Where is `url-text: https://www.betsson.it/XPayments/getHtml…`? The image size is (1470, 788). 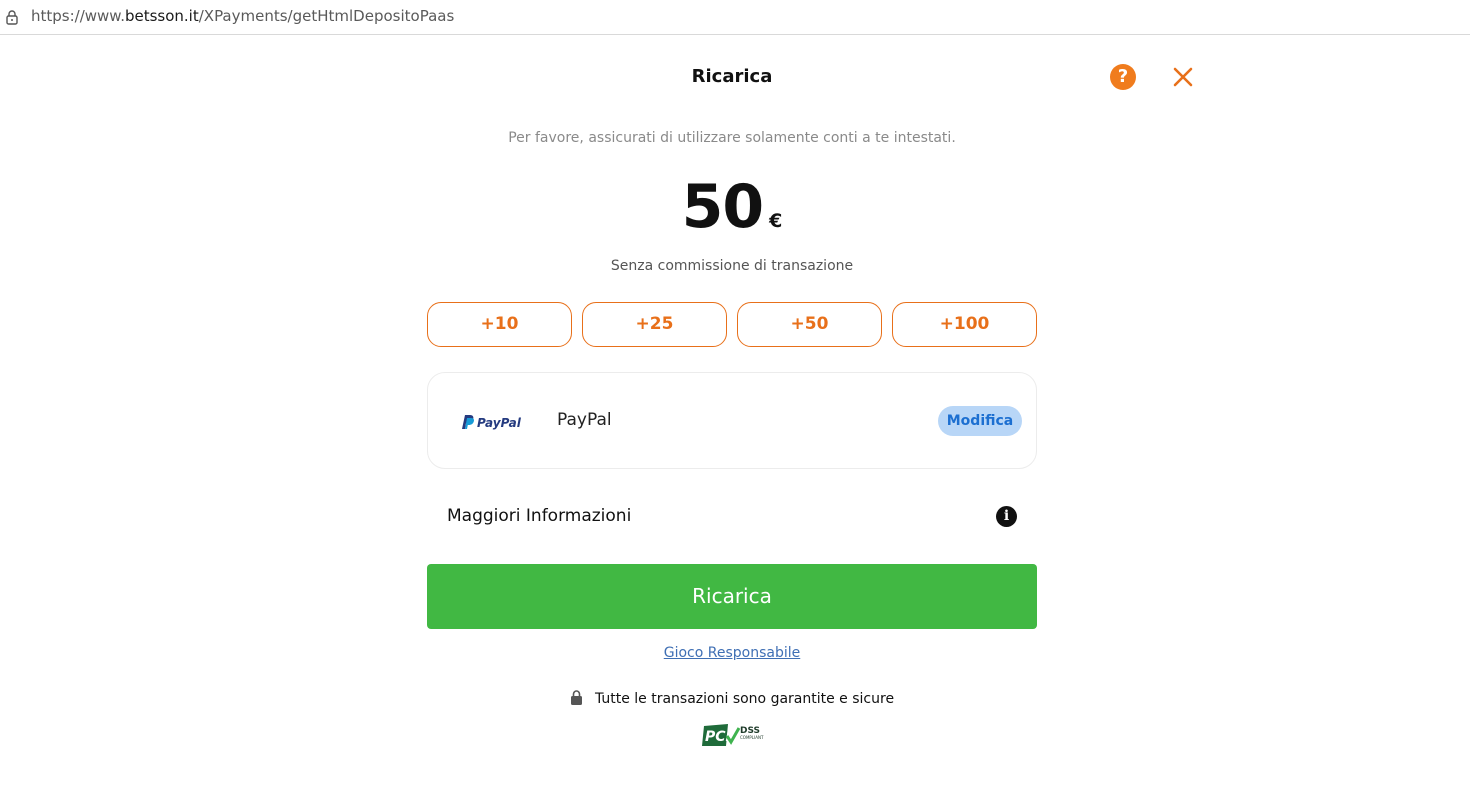
url-text: https://www.betsson.it/XPayments/getHtml… is located at coordinates (242, 16).